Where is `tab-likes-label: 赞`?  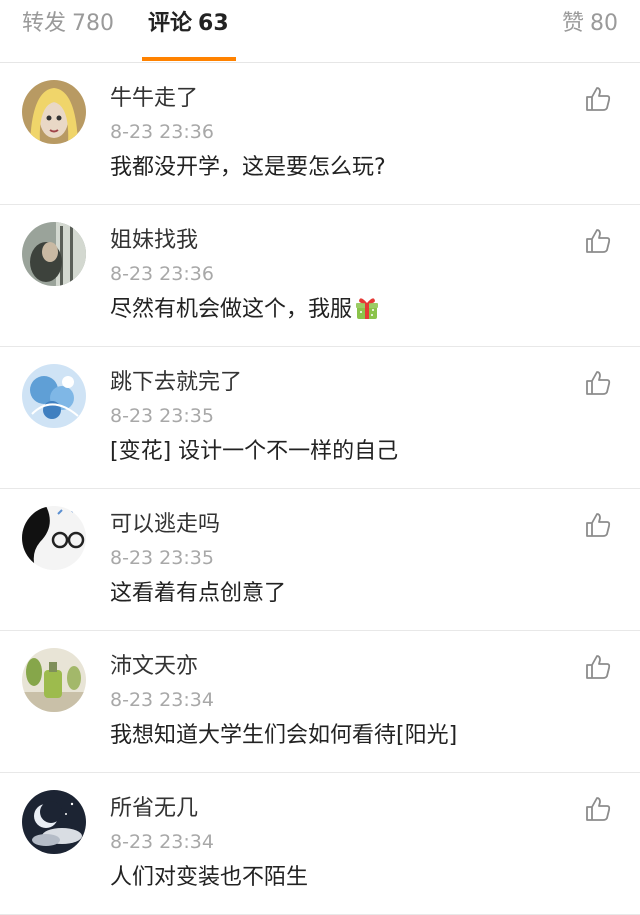
tab-likes-label: 赞 is located at coordinates (572, 23).